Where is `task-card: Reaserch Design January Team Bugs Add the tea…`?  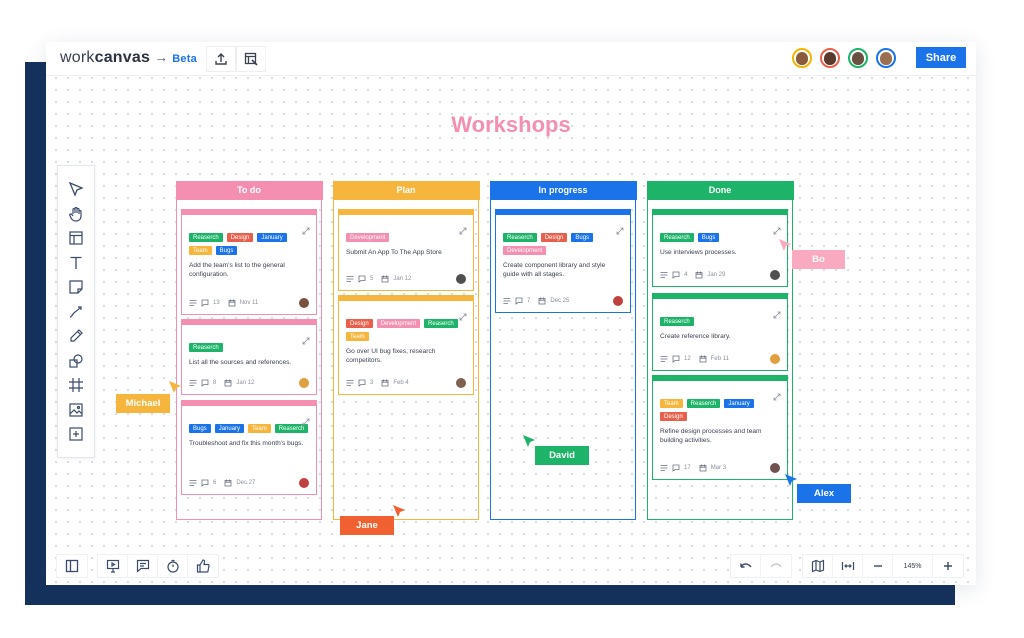
task-card: Reaserch Design January Team Bugs Add the tea… is located at coordinates (249, 262).